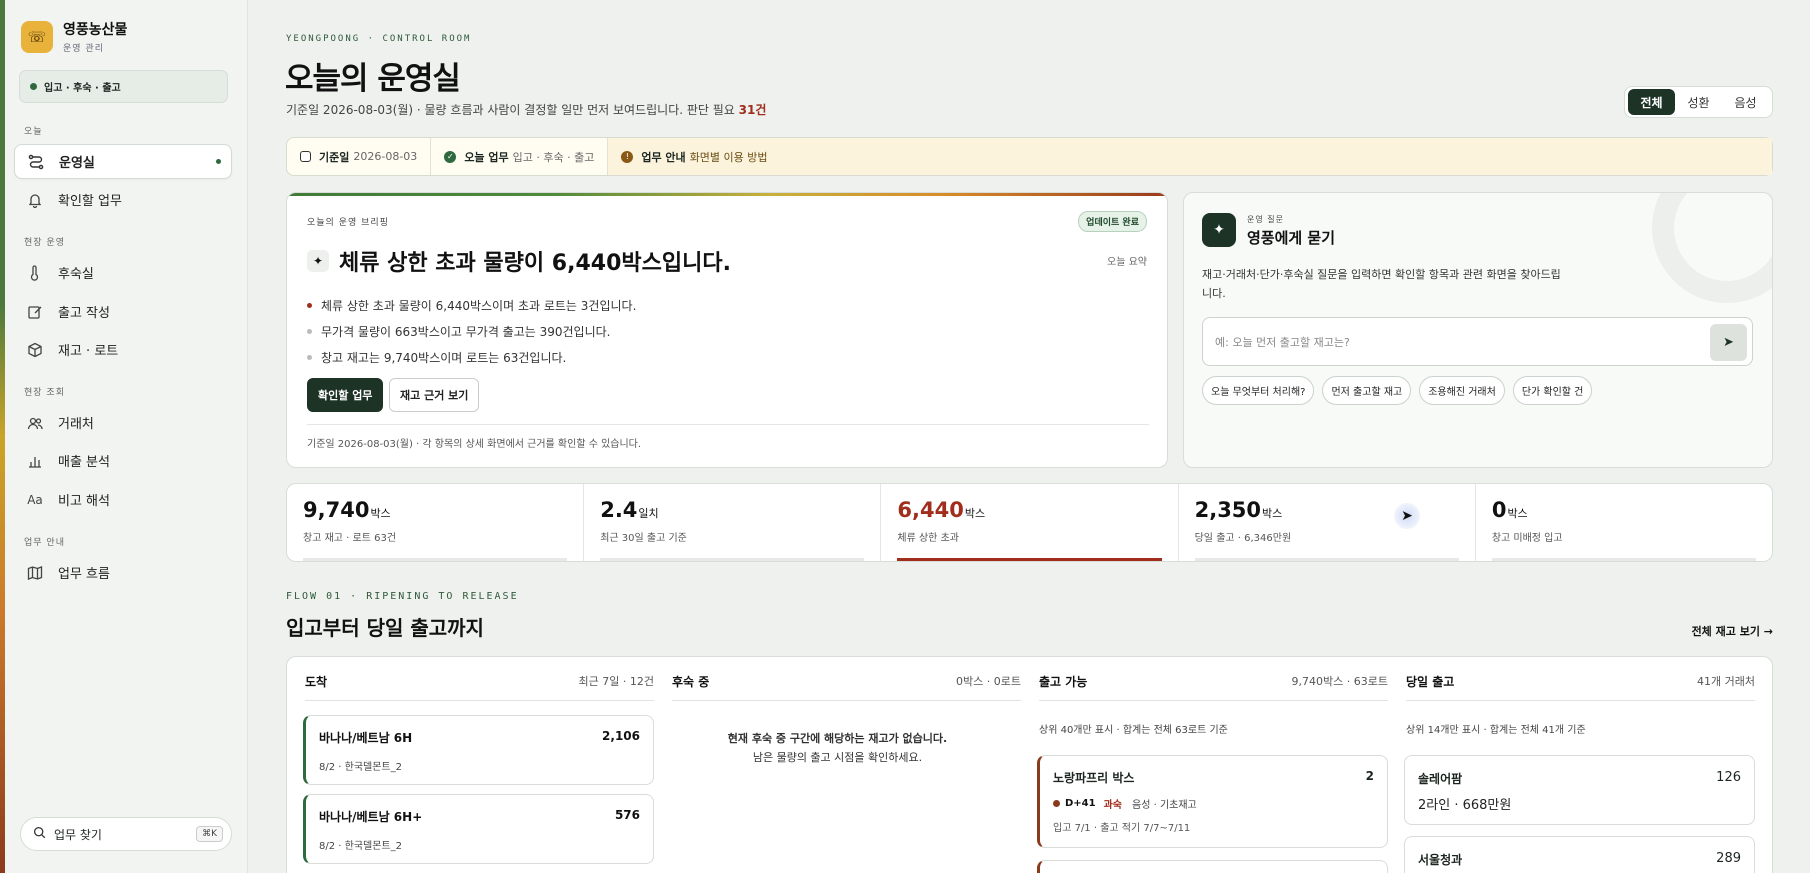 The width and height of the screenshot is (1810, 873). I want to click on sidebar-item-tasks: 확인할 업무, so click(123, 199).